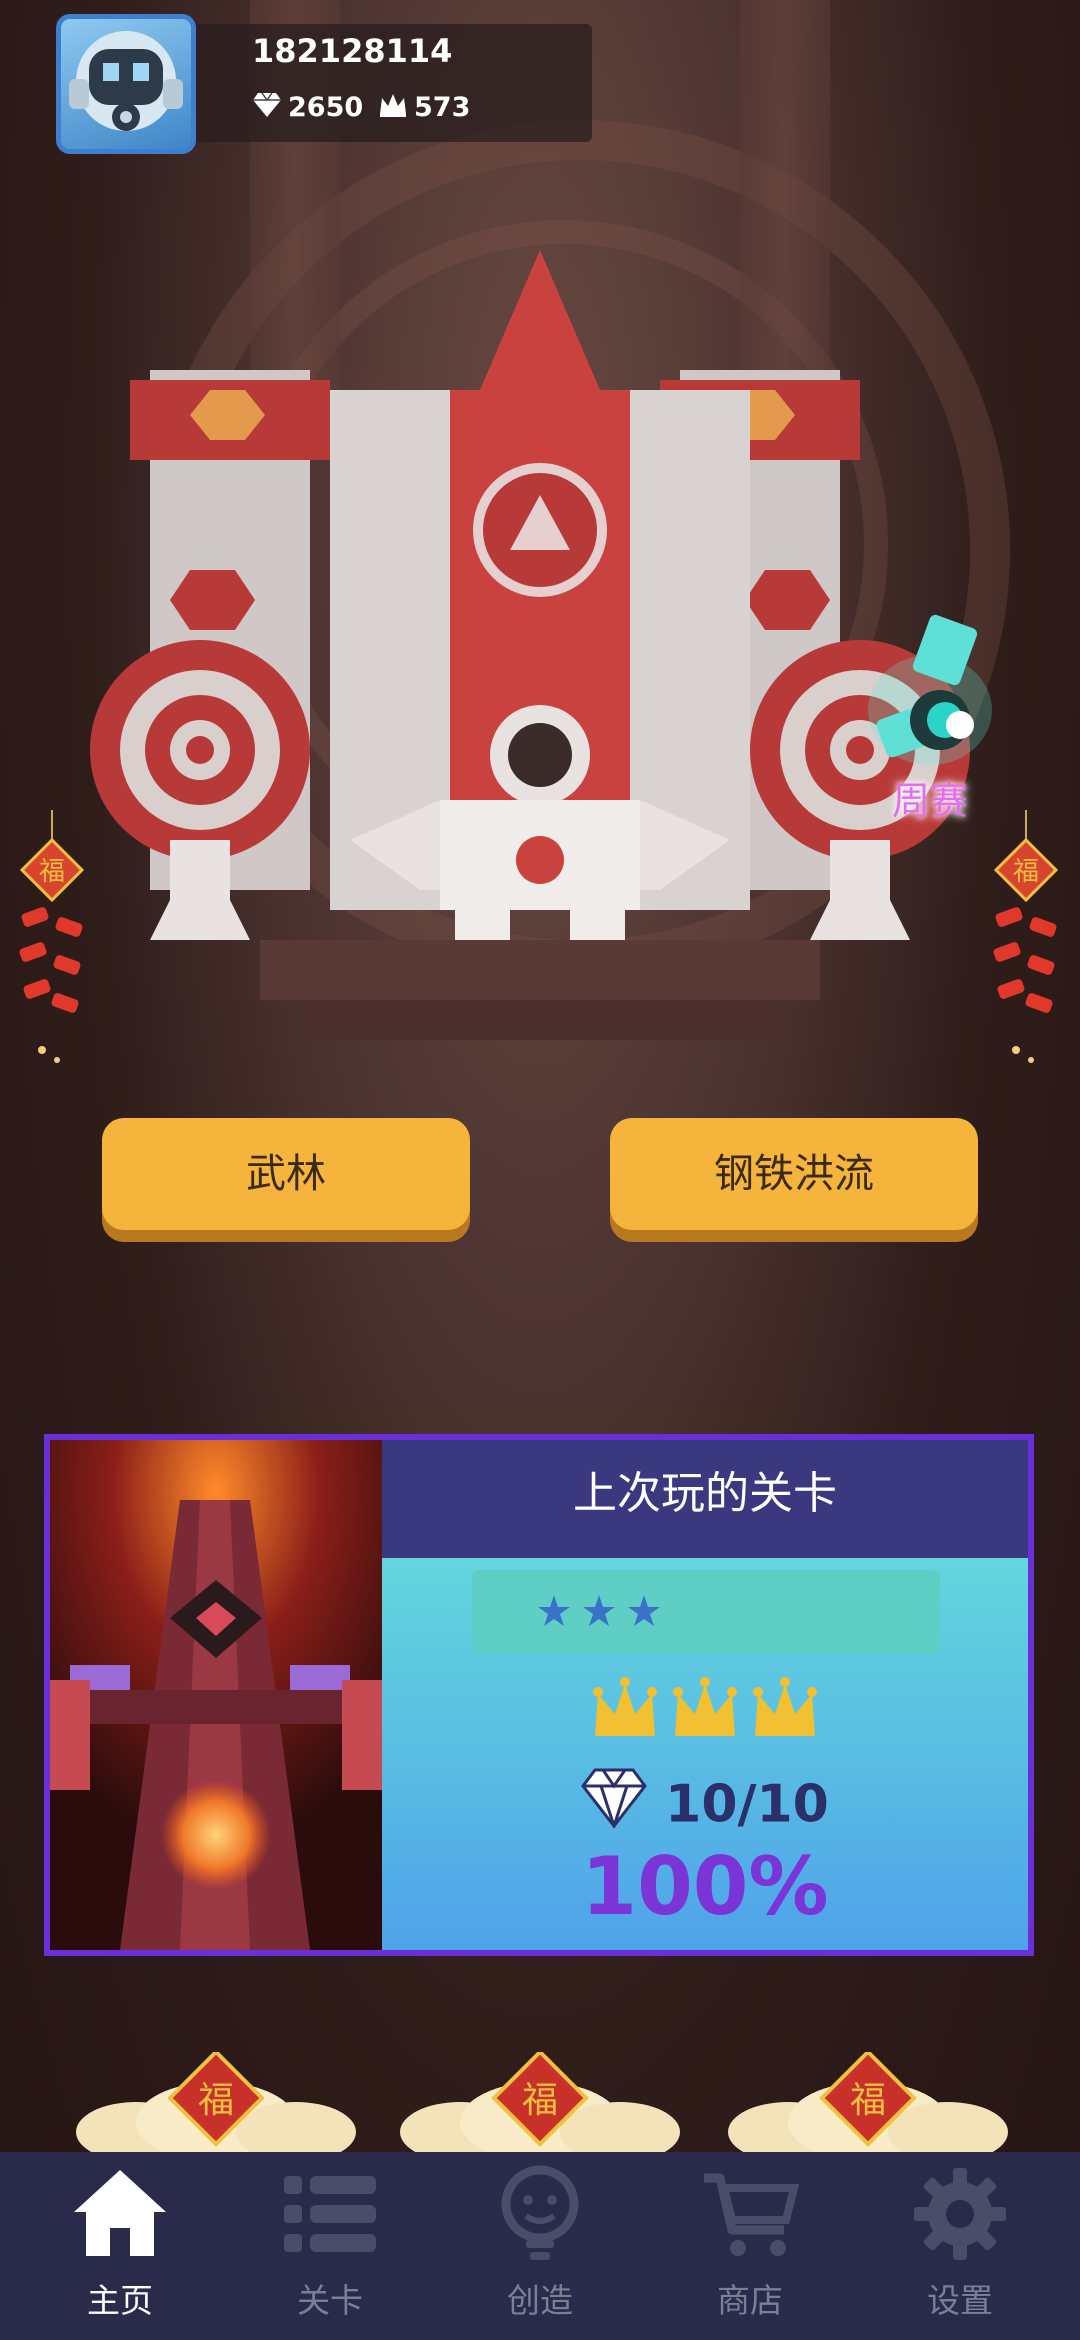 The height and width of the screenshot is (2340, 1080). I want to click on diamond-value: 2650, so click(326, 107).